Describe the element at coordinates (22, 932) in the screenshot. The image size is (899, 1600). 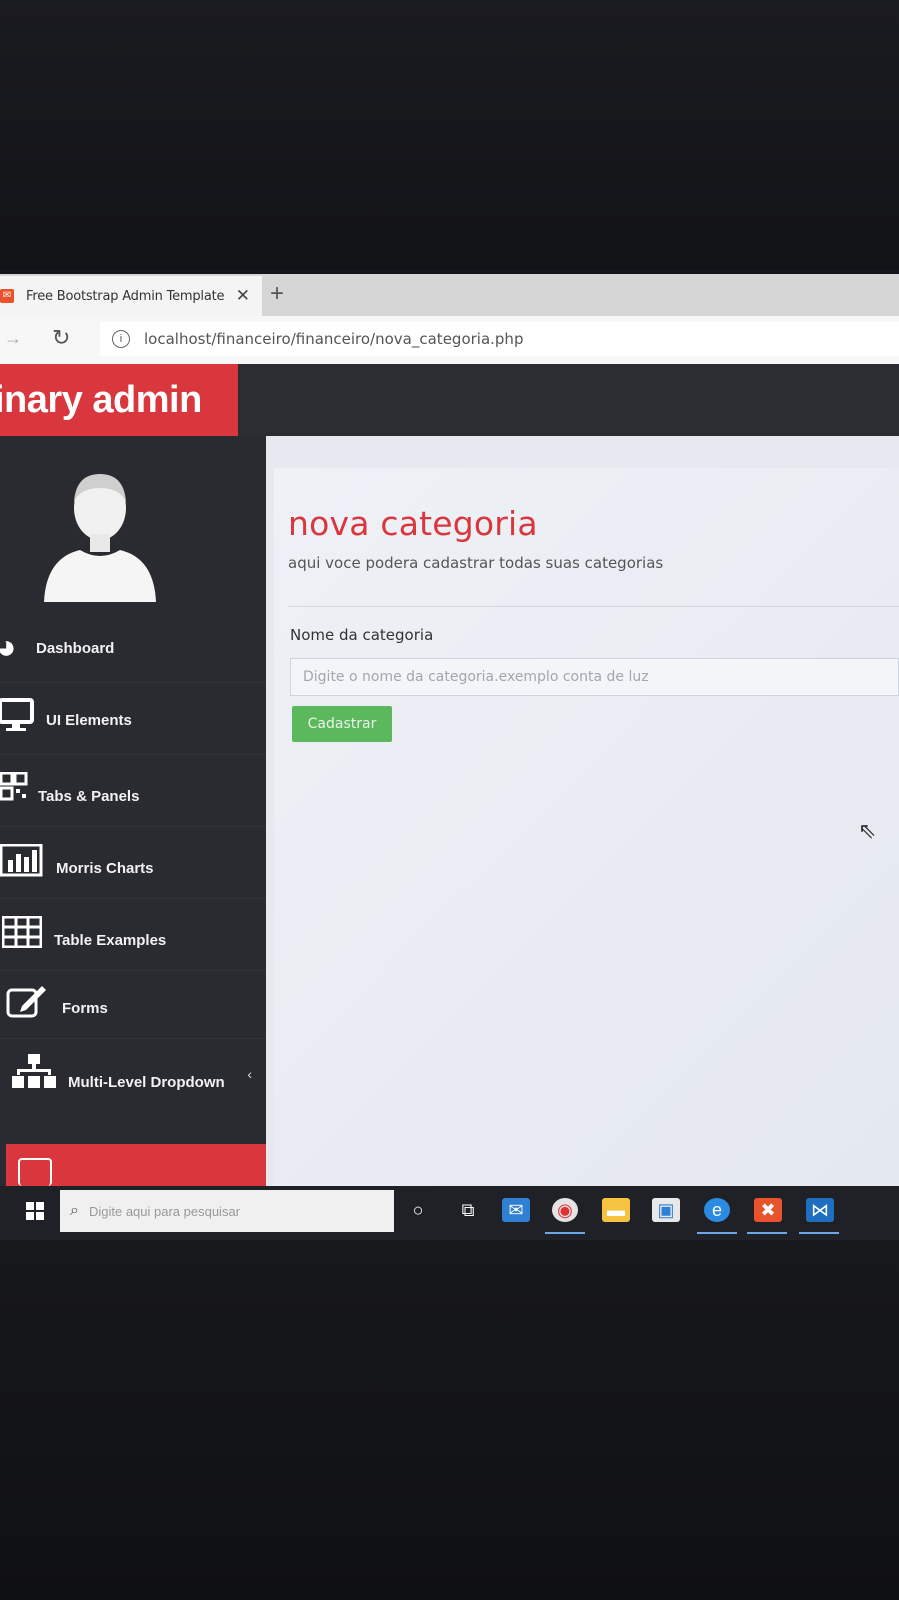
I see `table-icon` at that location.